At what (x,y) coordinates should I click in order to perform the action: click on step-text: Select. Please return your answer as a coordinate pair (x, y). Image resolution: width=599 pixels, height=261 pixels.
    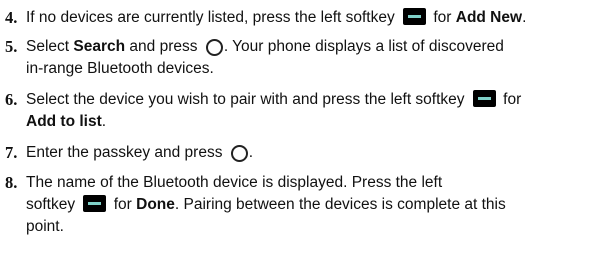
    Looking at the image, I should click on (48, 46).